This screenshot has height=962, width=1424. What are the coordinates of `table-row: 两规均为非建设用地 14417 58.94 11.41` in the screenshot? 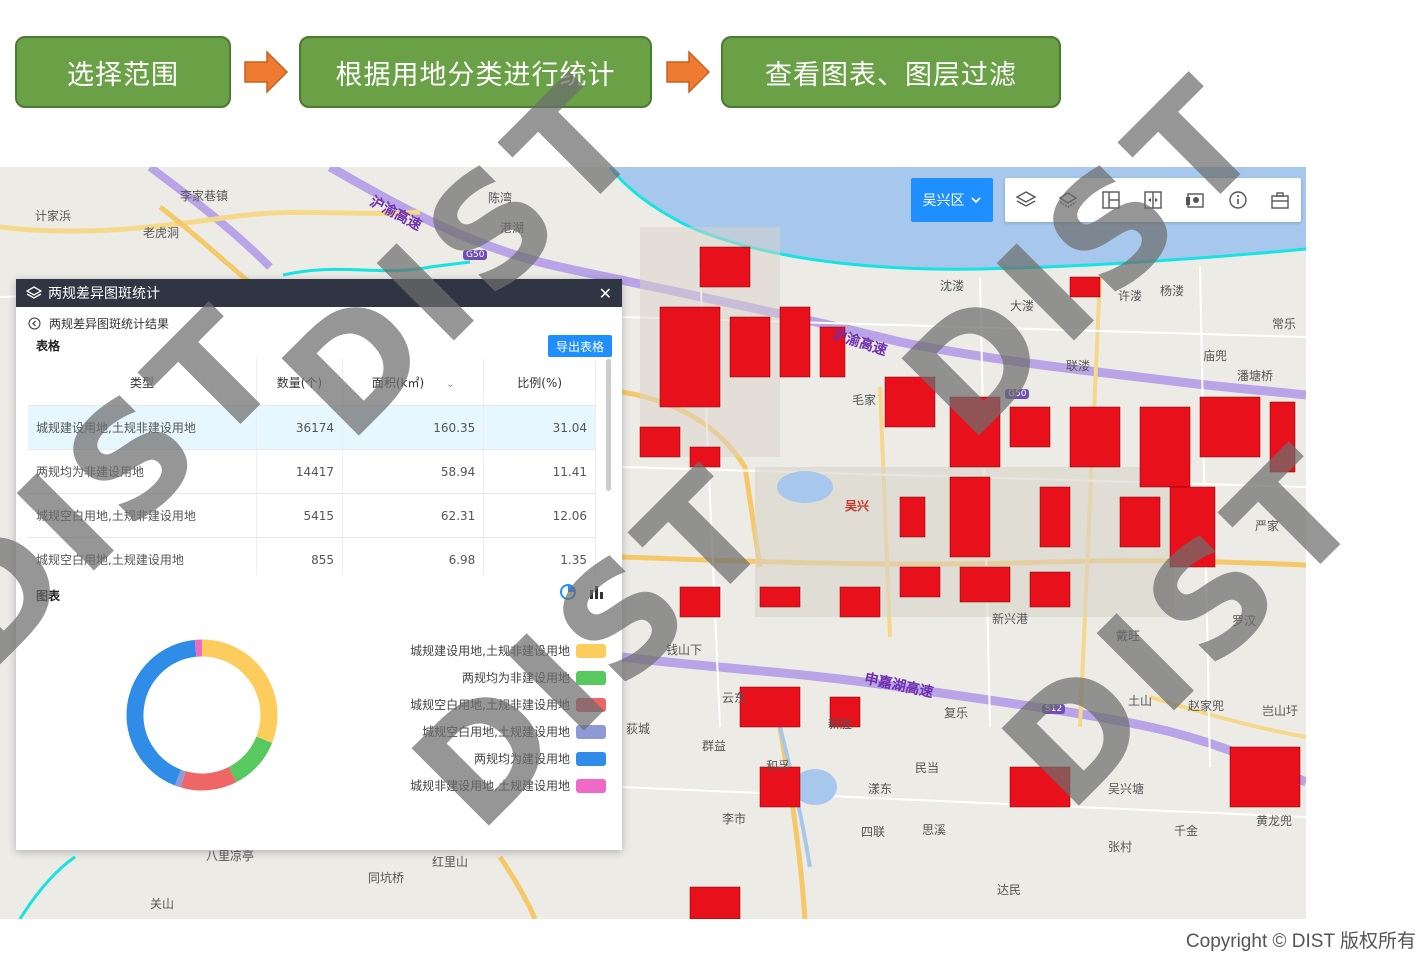 It's located at (312, 471).